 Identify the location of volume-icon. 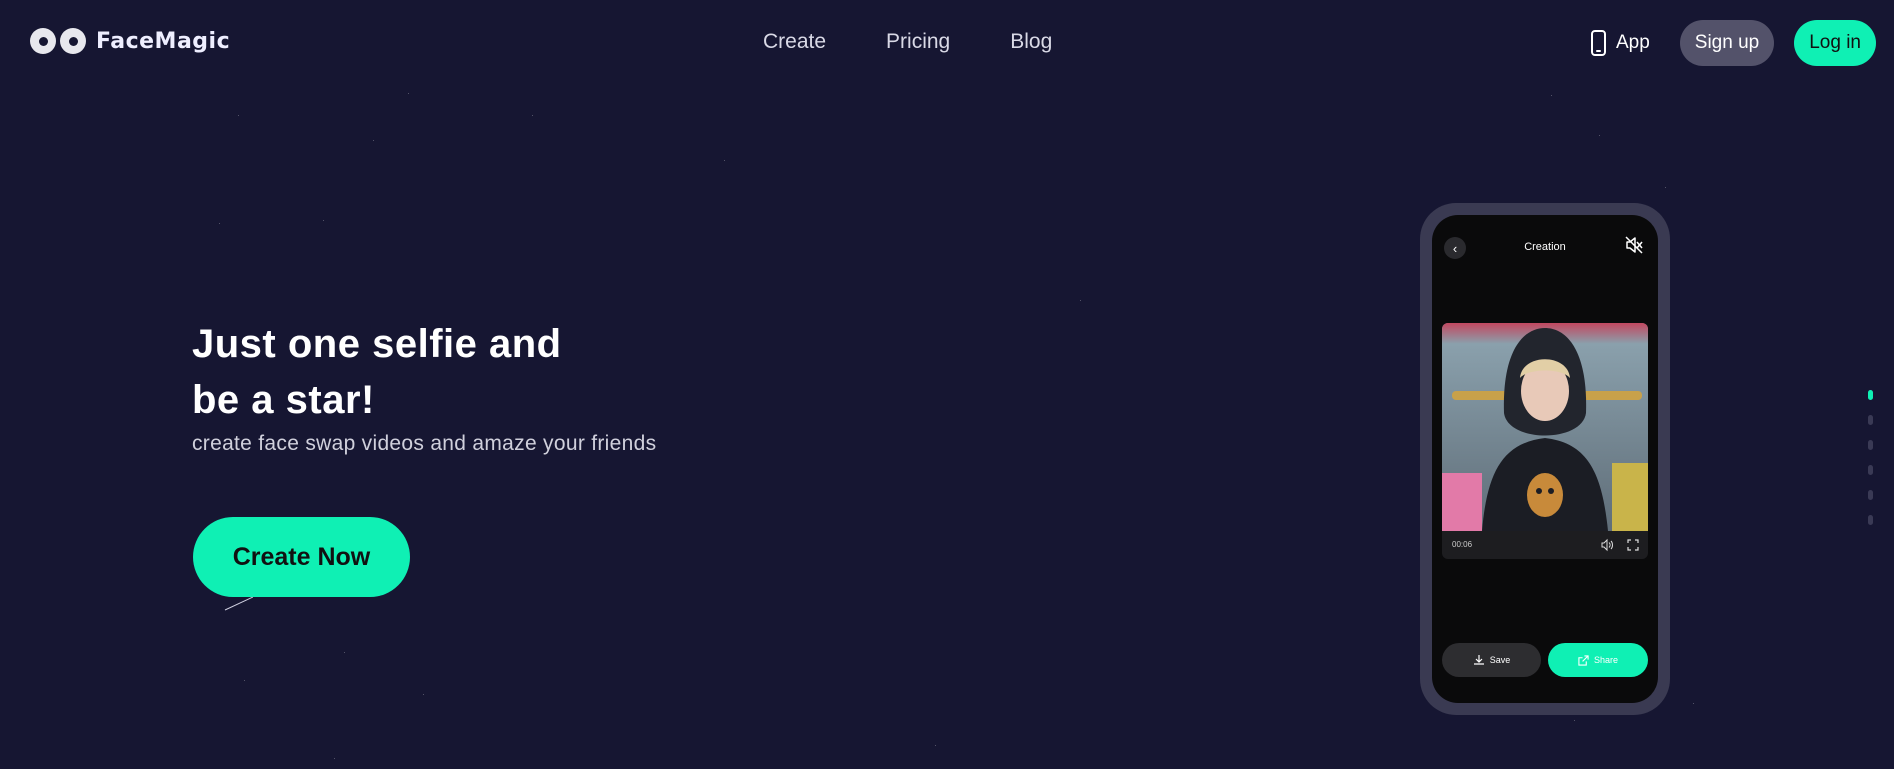
(1607, 545).